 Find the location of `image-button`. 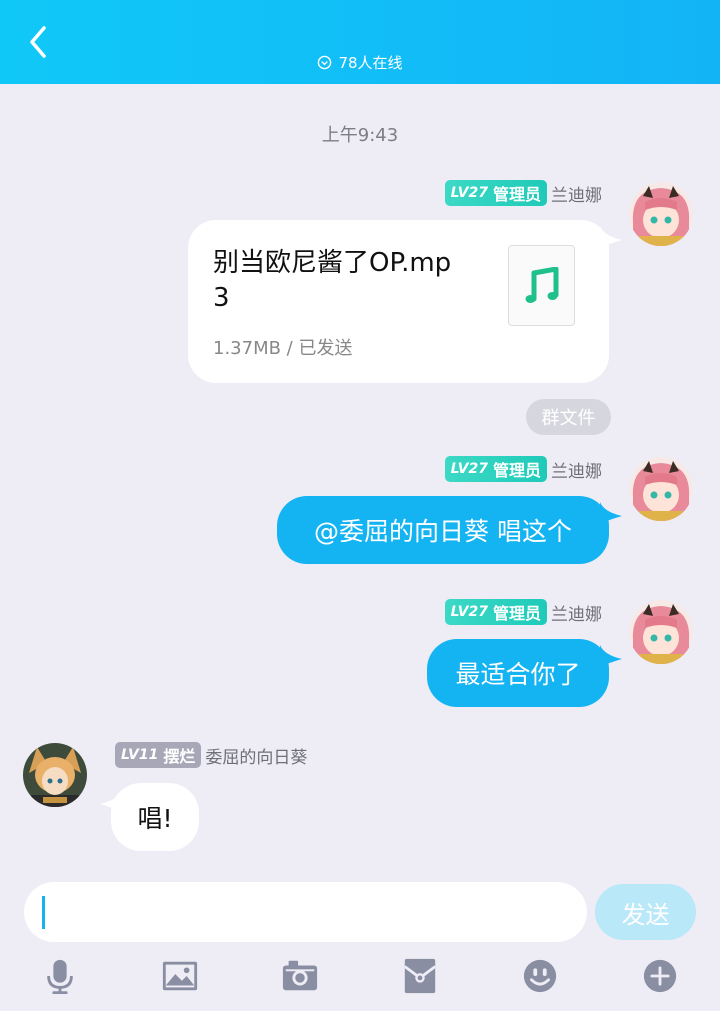

image-button is located at coordinates (180, 976).